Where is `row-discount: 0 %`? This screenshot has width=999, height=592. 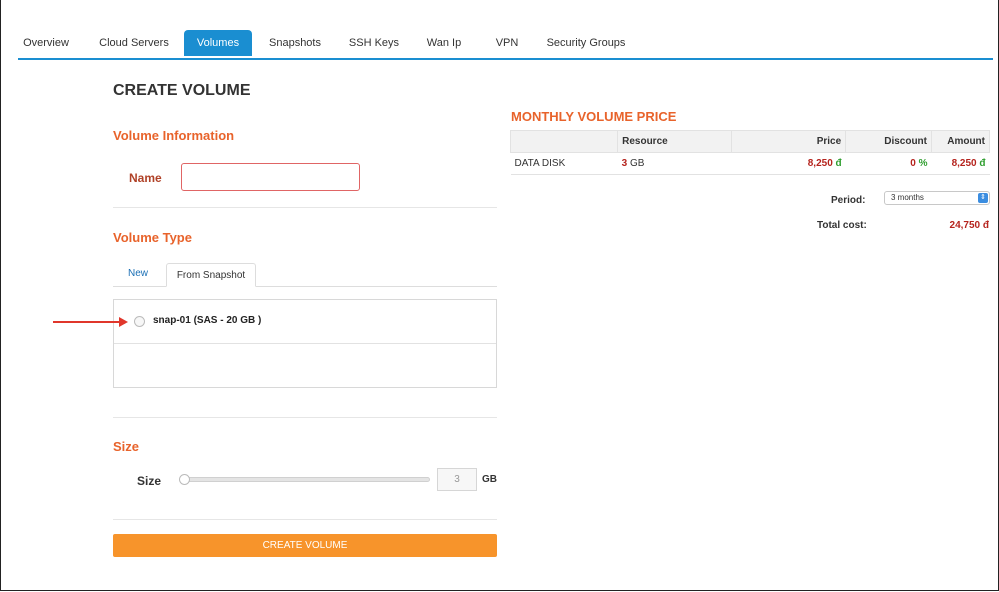 row-discount: 0 % is located at coordinates (888, 163).